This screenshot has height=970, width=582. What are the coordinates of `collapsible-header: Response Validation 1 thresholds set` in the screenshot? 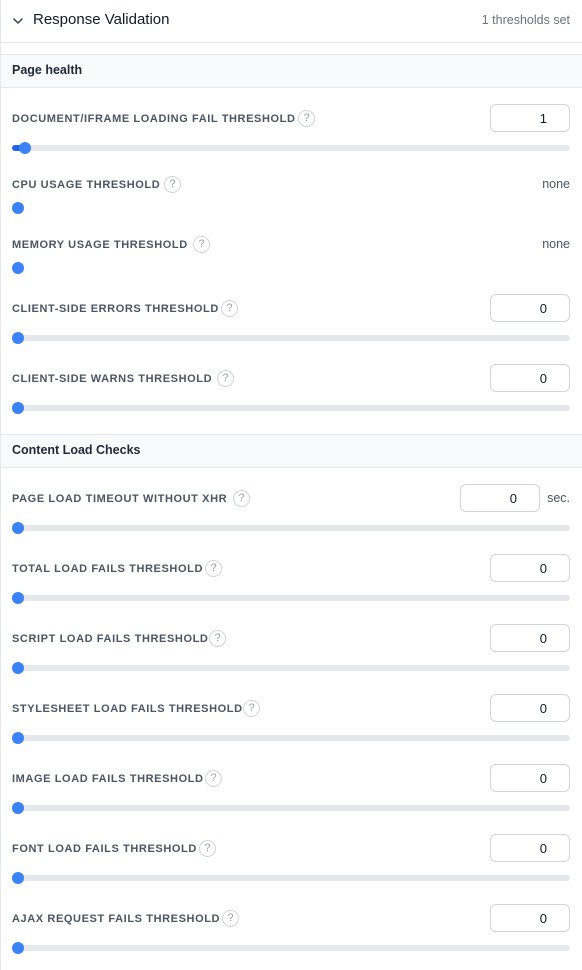 It's located at (291, 21).